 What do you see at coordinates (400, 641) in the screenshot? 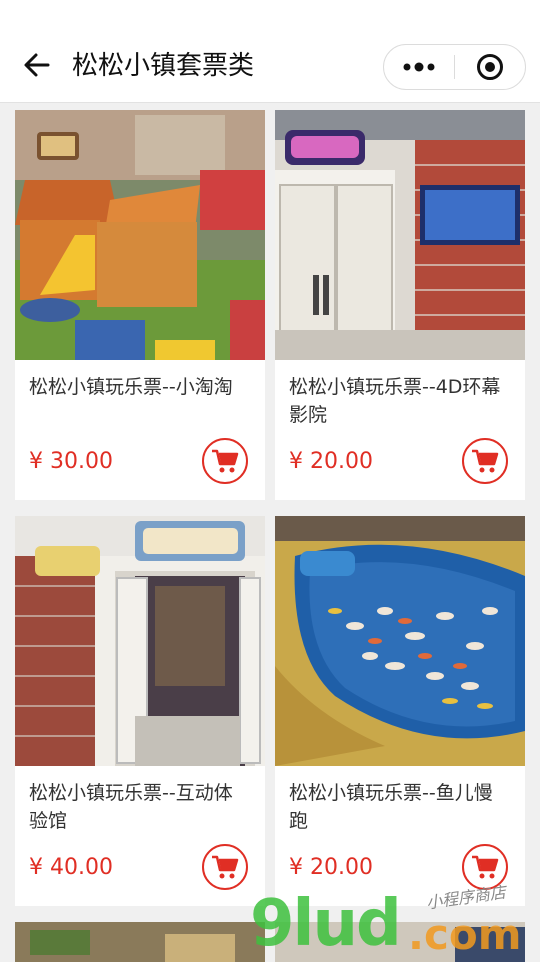
I see `product-image-fish-pool` at bounding box center [400, 641].